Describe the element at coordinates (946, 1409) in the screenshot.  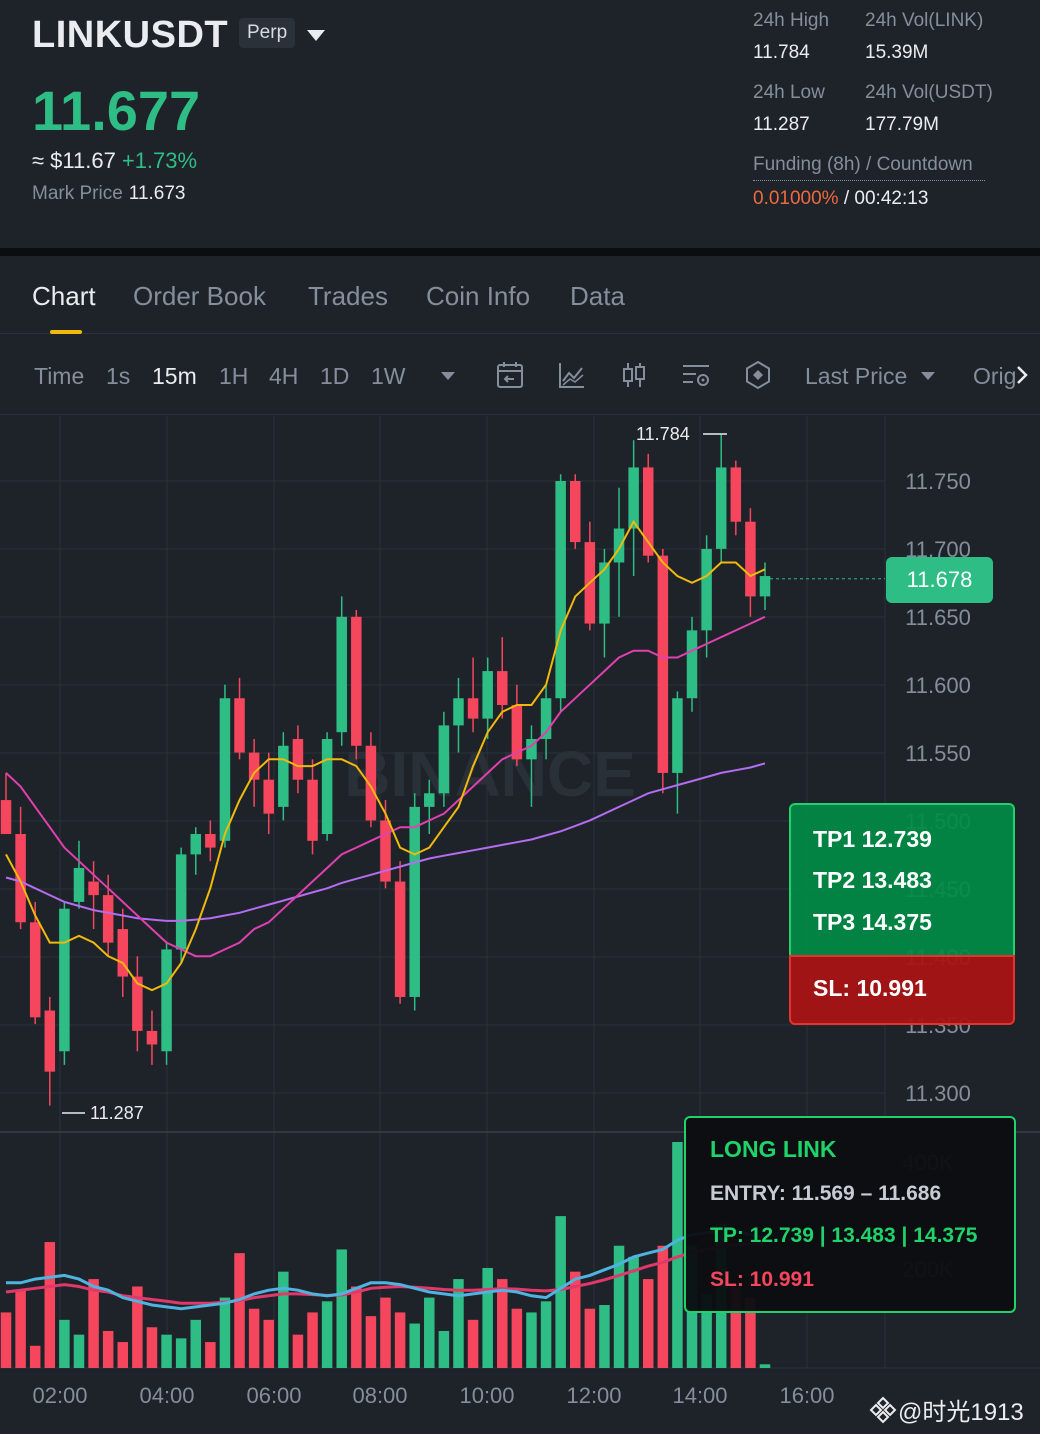
I see `author-watermark: @时光1913` at that location.